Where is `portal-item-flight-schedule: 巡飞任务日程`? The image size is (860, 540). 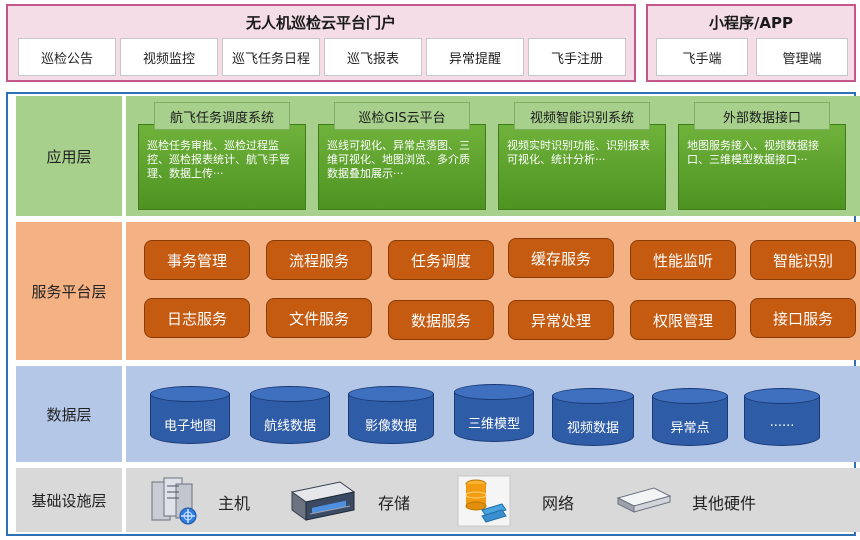 portal-item-flight-schedule: 巡飞任务日程 is located at coordinates (271, 57).